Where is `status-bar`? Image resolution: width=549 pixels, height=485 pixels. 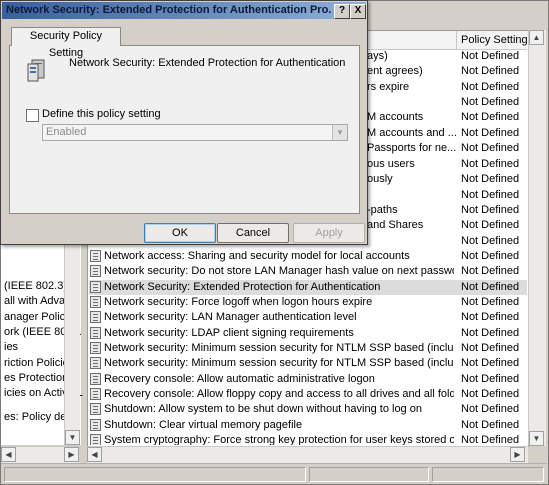 status-bar is located at coordinates (274, 473).